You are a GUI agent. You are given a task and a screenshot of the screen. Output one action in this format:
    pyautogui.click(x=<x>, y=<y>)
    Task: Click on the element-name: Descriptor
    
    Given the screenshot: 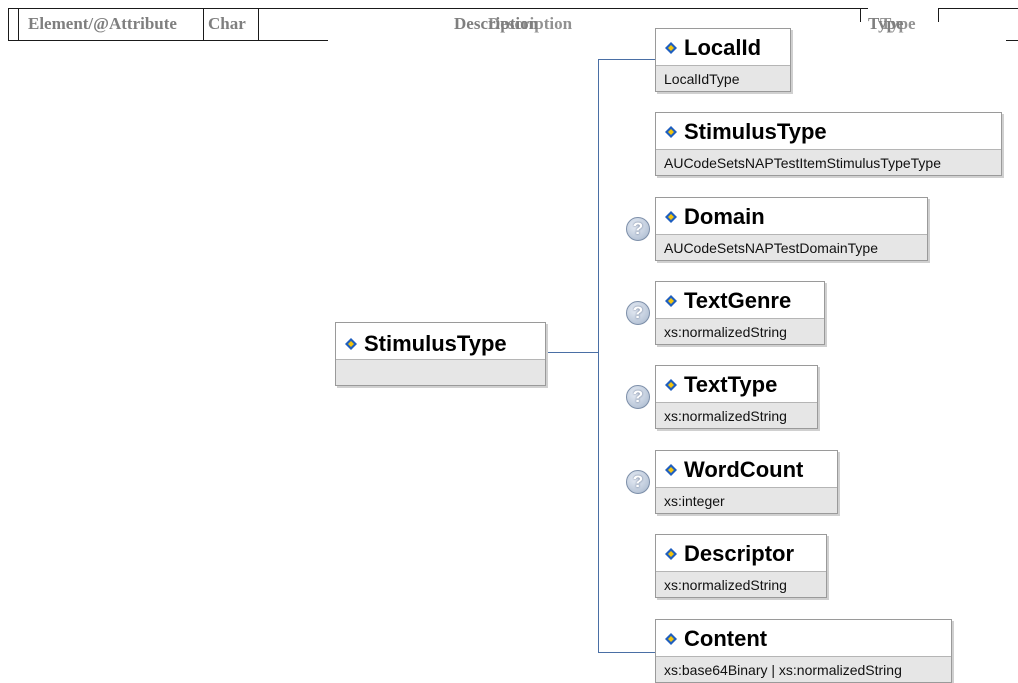 What is the action you would take?
    pyautogui.click(x=739, y=553)
    